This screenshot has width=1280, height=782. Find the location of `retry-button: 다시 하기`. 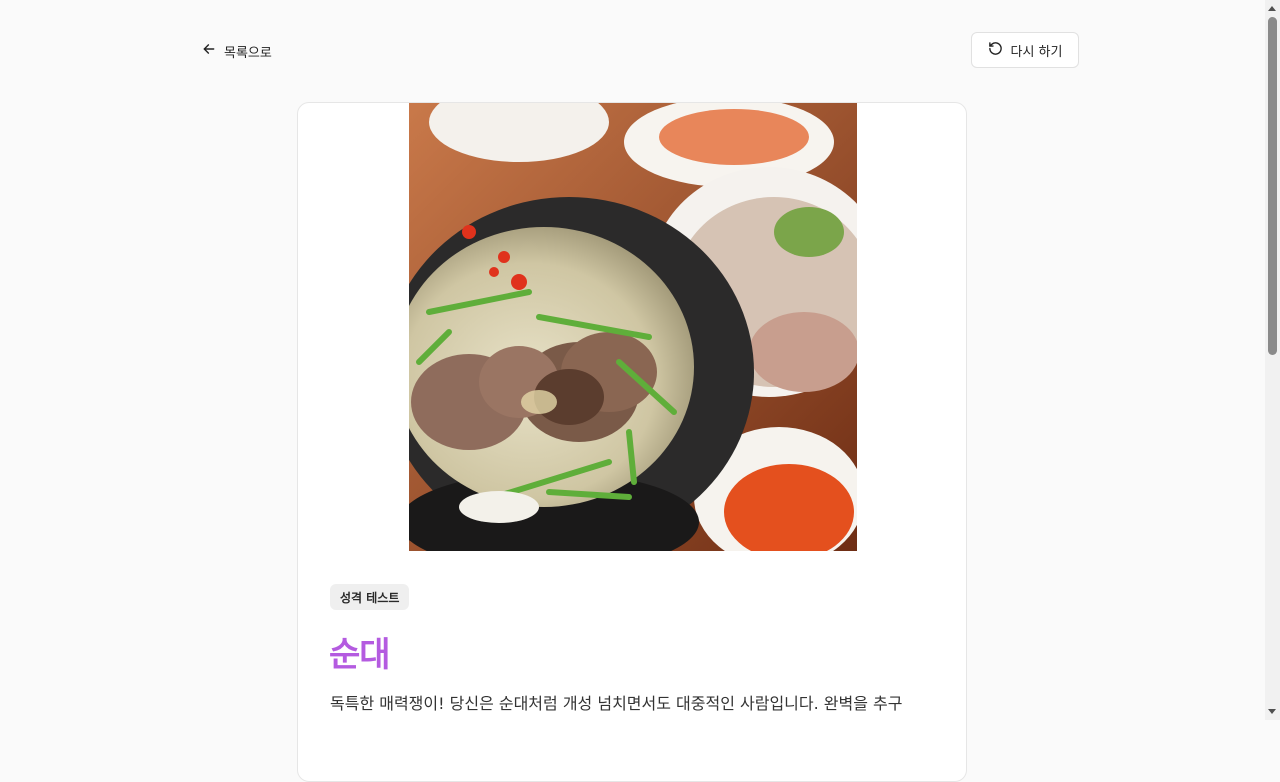

retry-button: 다시 하기 is located at coordinates (1025, 50).